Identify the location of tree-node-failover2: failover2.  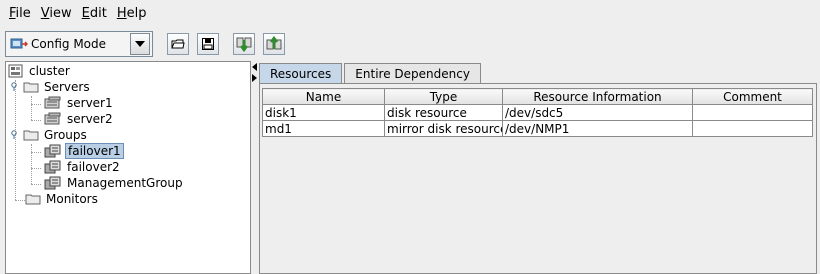
(83, 167).